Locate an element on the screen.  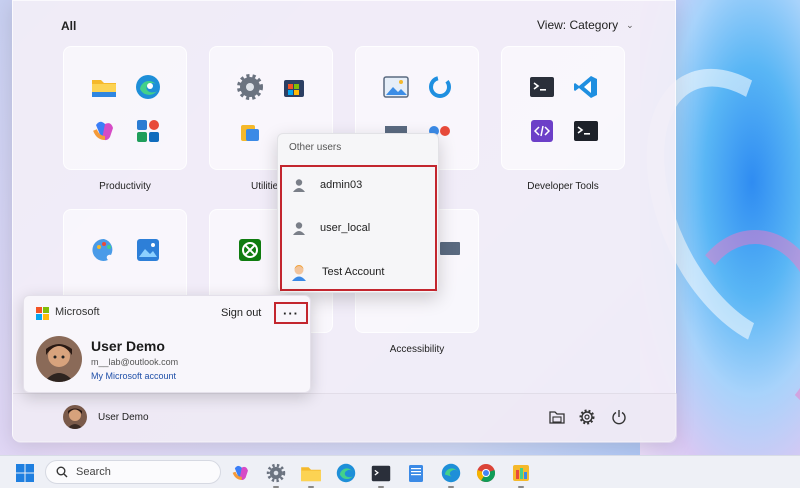
dev-home-icon is located at coordinates (542, 131).